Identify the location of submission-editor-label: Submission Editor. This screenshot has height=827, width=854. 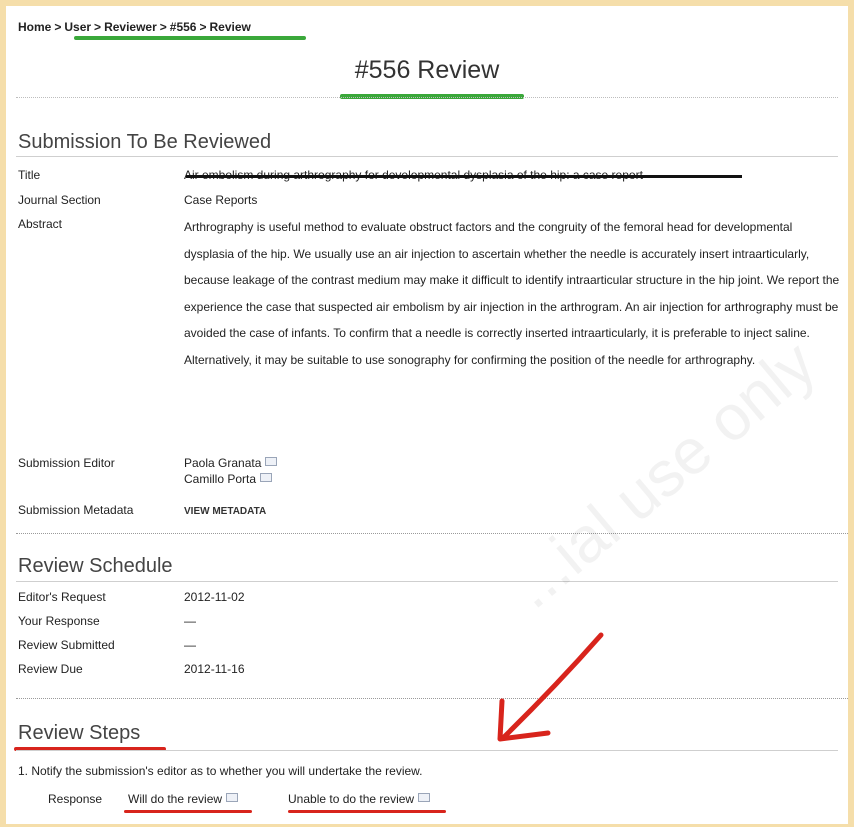
(66, 463).